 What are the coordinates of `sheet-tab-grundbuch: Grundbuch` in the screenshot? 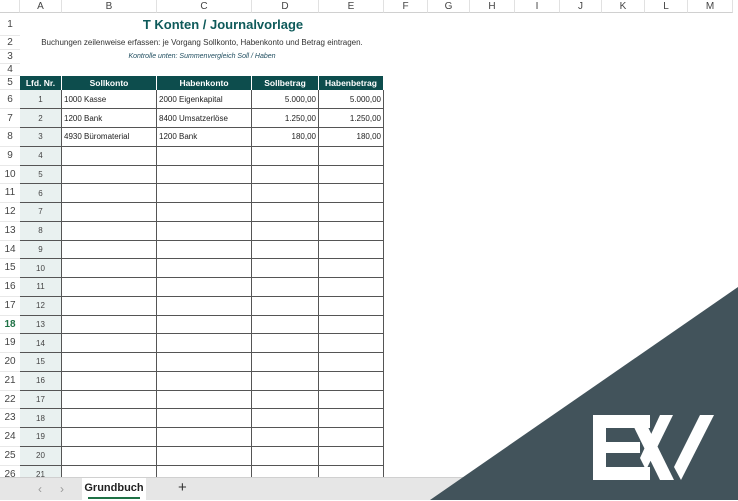 It's located at (114, 489).